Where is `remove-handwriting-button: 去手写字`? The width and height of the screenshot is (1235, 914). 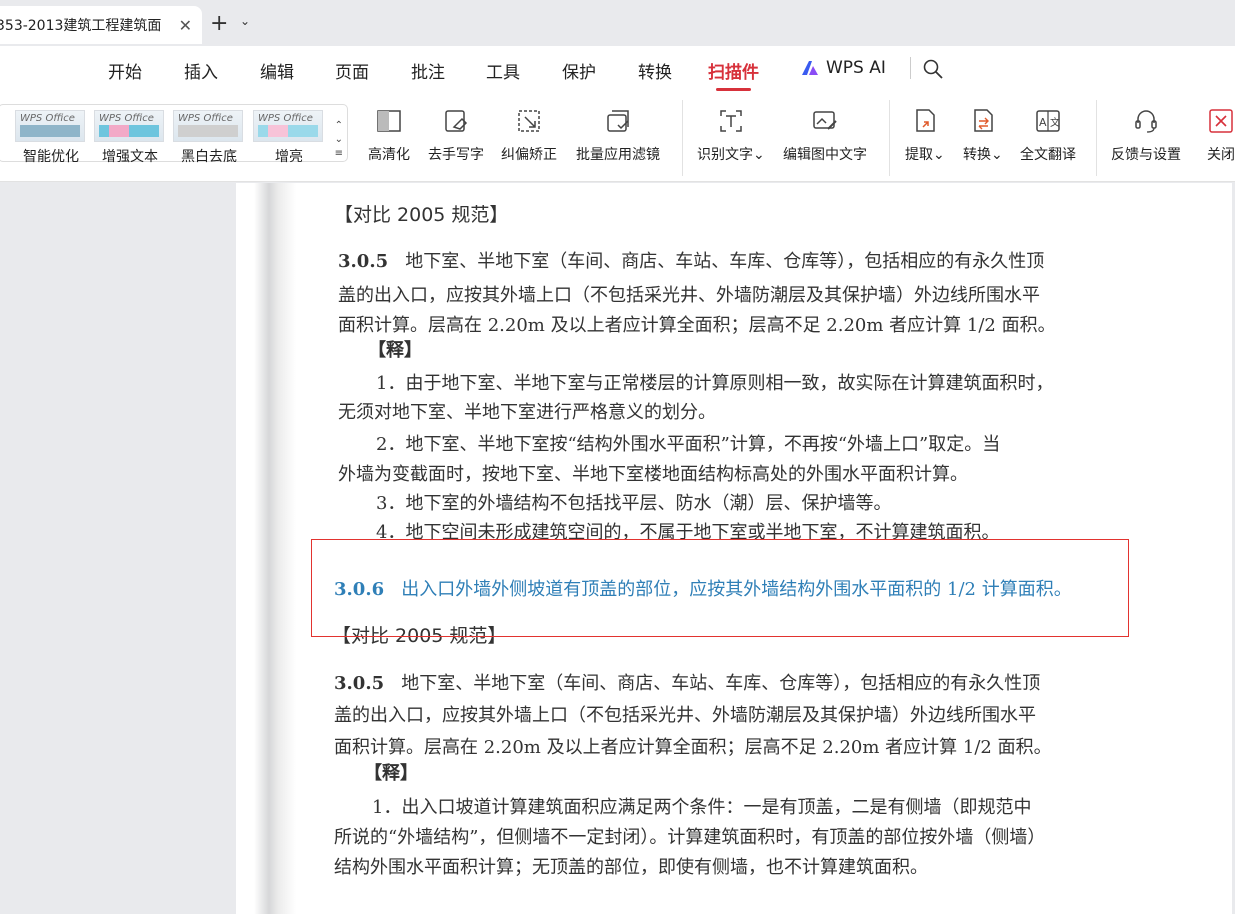
remove-handwriting-button: 去手写字 is located at coordinates (456, 135).